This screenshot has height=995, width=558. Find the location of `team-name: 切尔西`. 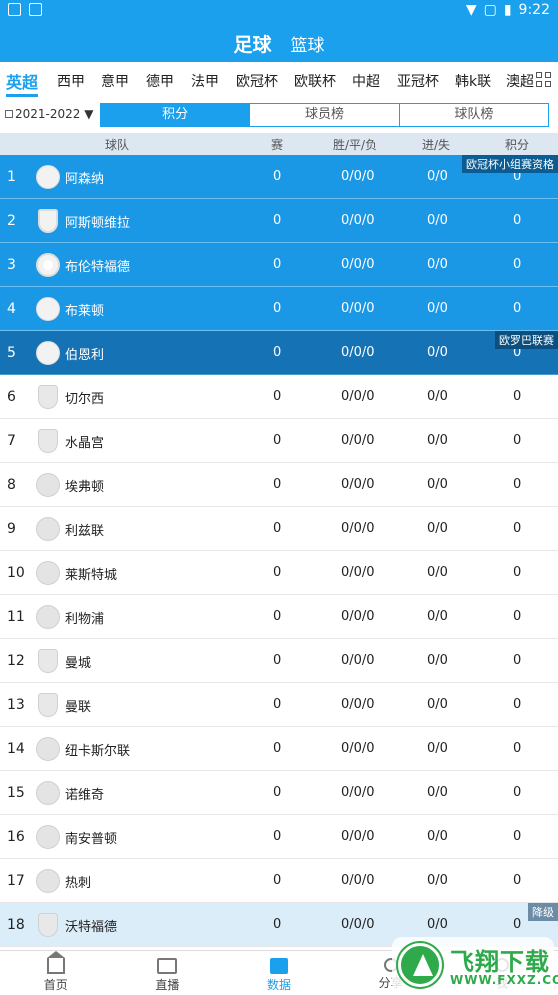

team-name: 切尔西 is located at coordinates (85, 399).